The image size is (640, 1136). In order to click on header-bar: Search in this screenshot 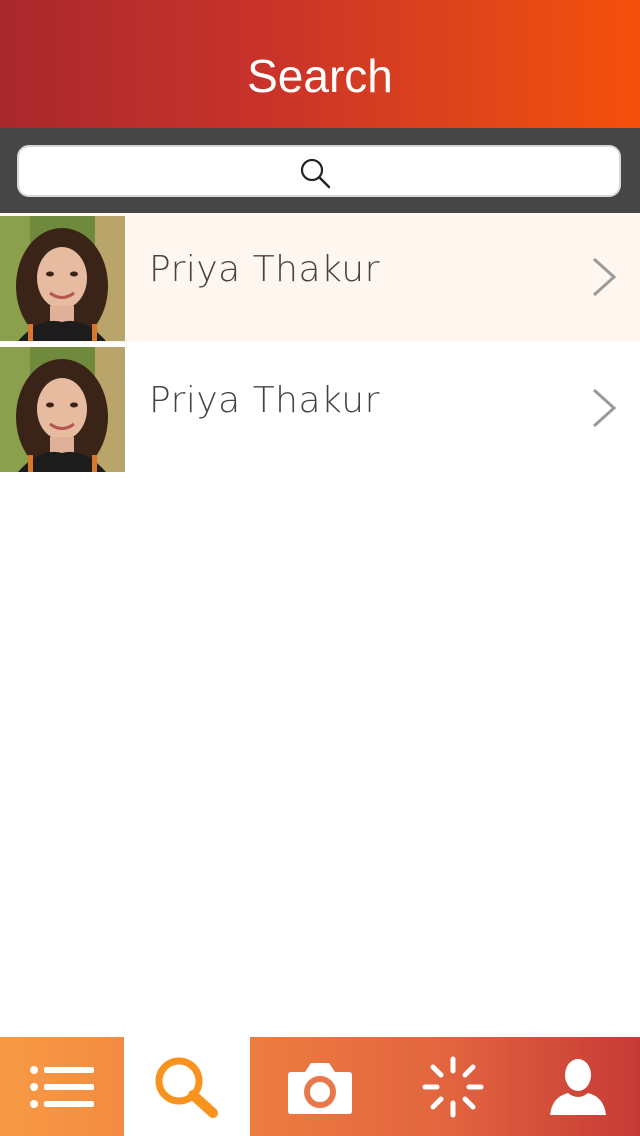, I will do `click(320, 64)`.